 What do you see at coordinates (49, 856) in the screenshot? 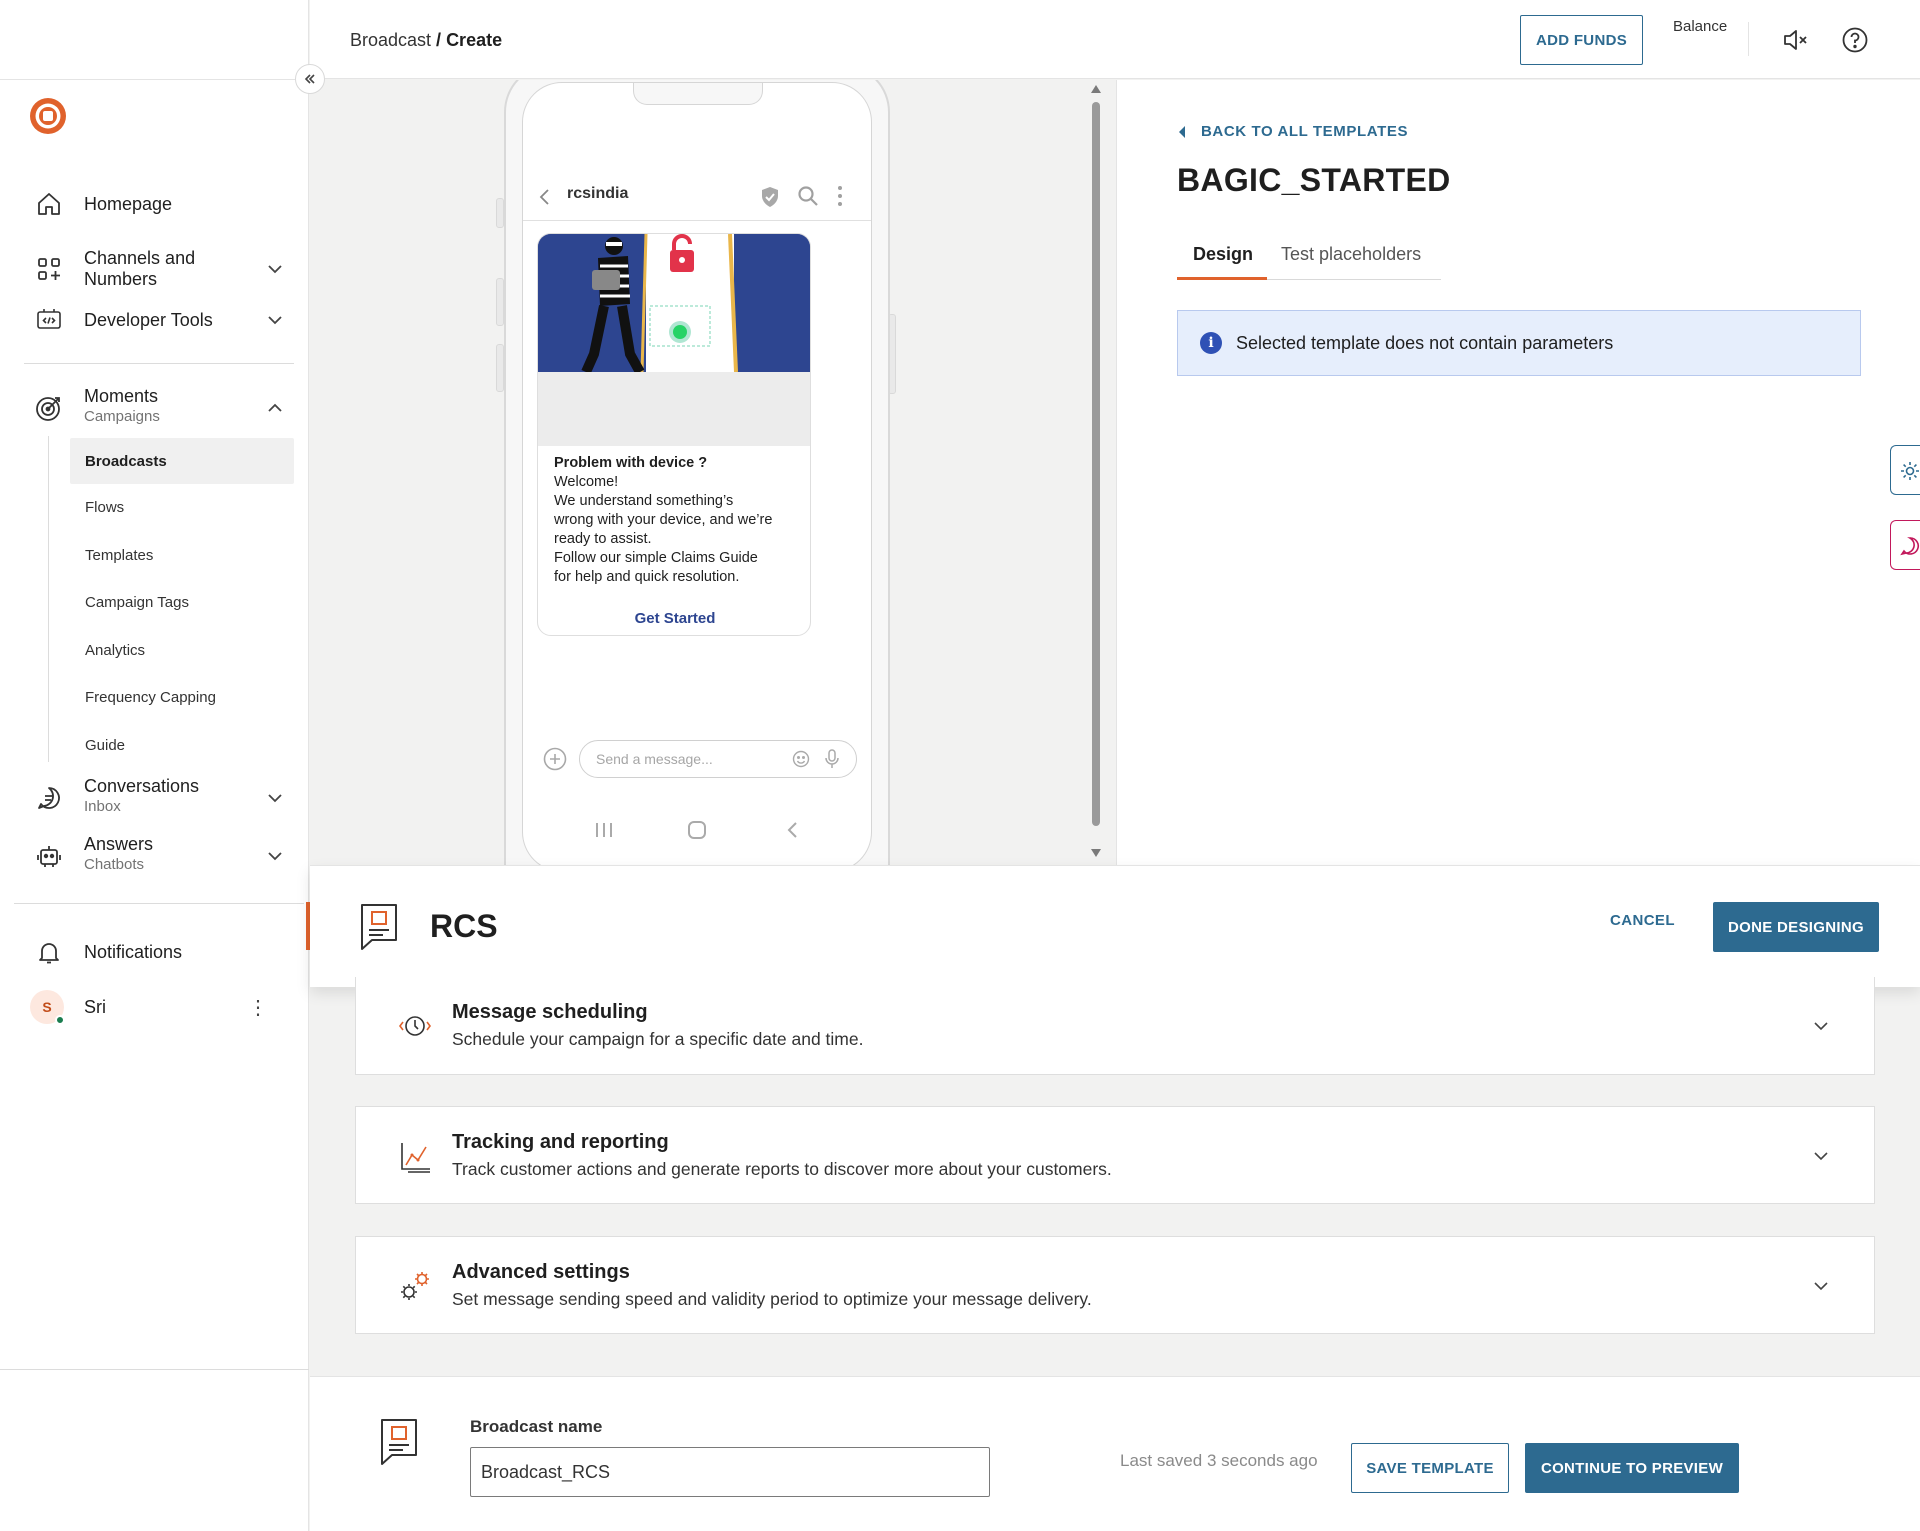
I see `robot-icon` at bounding box center [49, 856].